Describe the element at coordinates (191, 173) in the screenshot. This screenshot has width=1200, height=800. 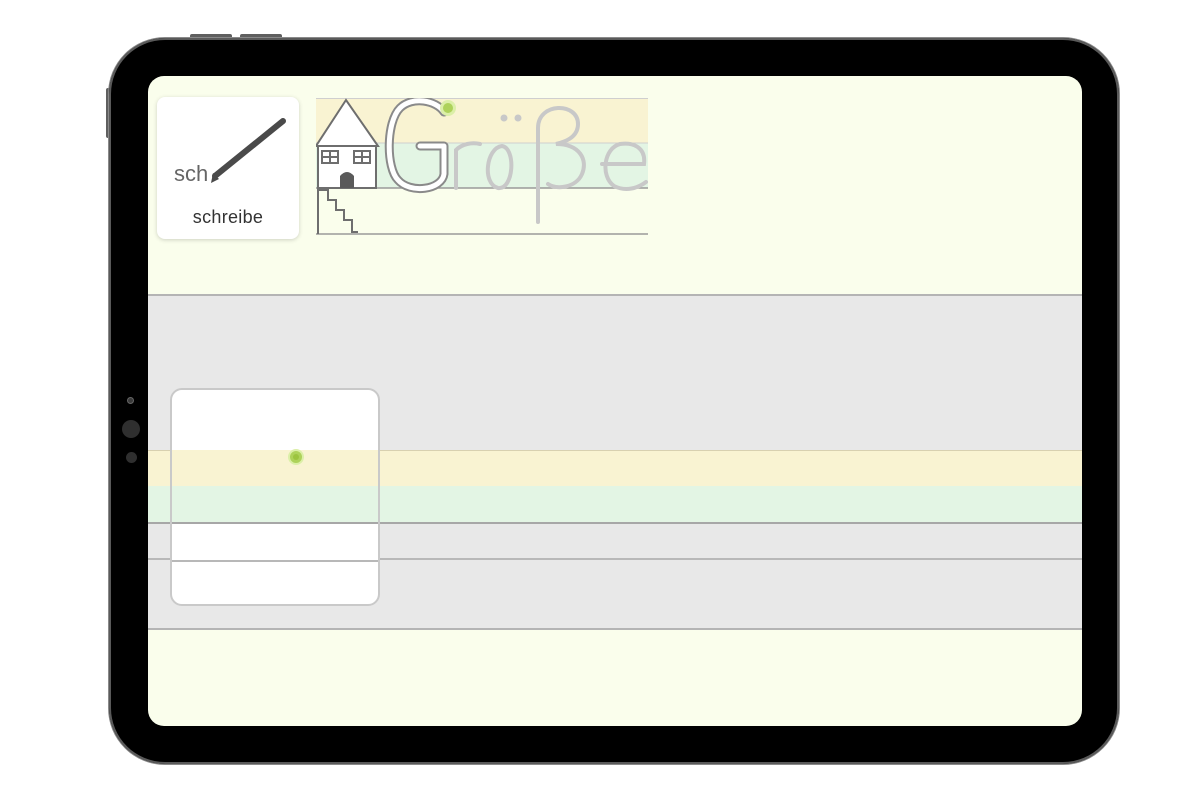
I see `sound-text: sch` at that location.